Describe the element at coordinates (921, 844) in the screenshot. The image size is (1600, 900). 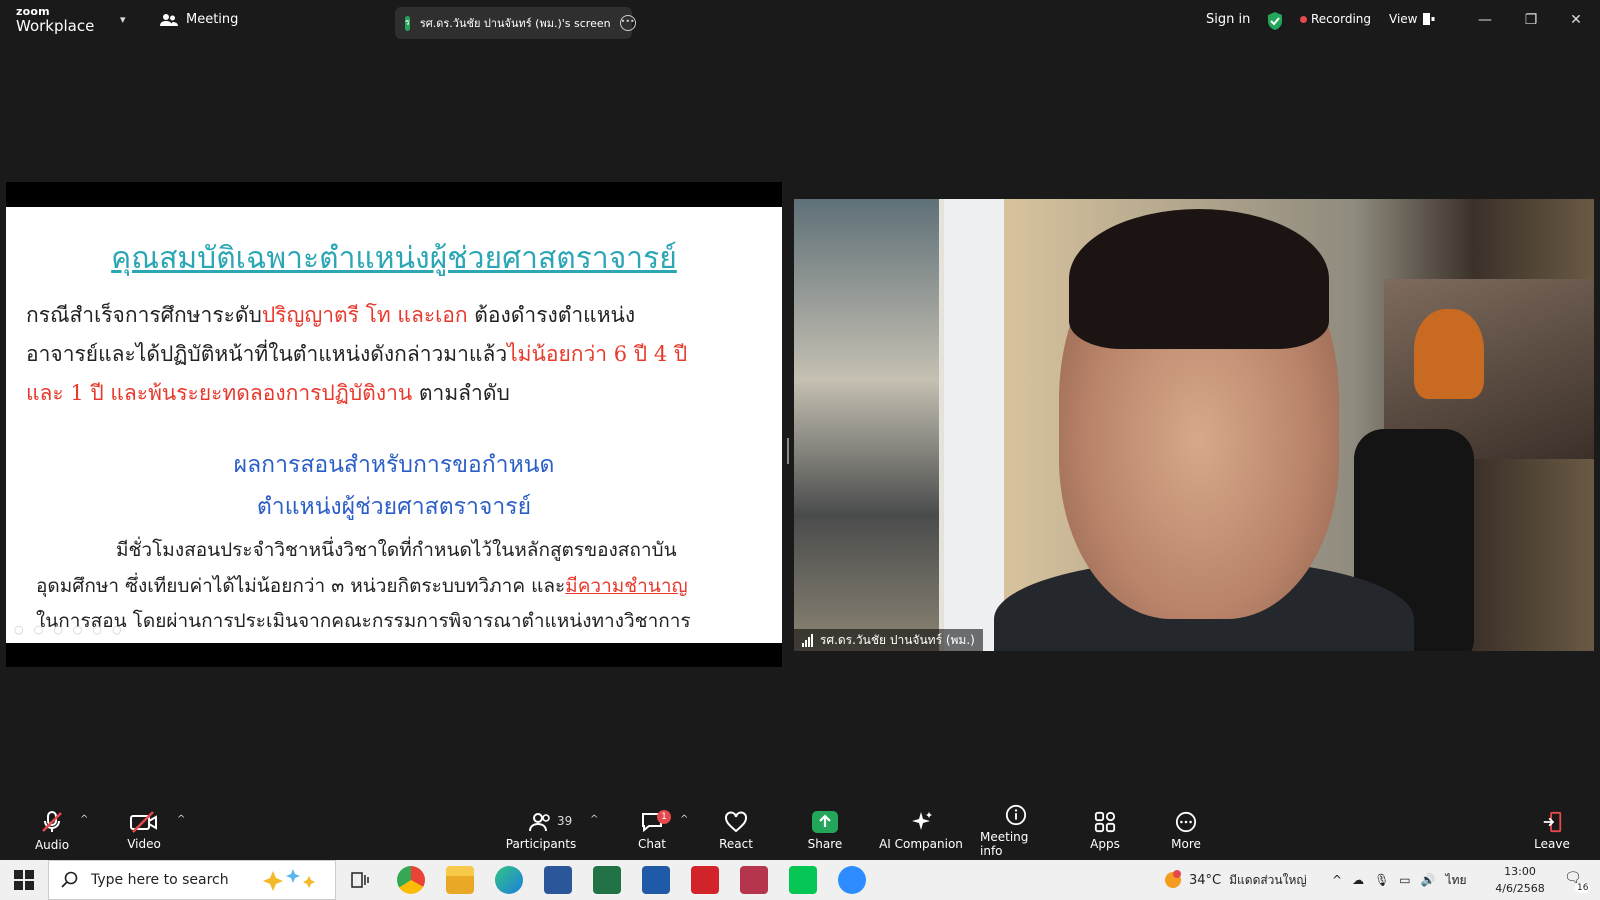
I see `ai-companion-label: AI Companion` at that location.